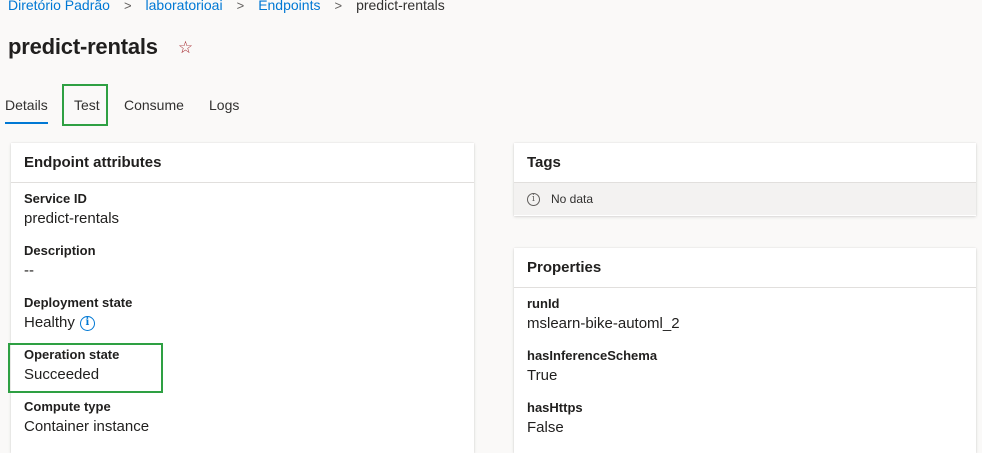 The width and height of the screenshot is (982, 453). What do you see at coordinates (60, 250) in the screenshot?
I see `field-label: Description` at bounding box center [60, 250].